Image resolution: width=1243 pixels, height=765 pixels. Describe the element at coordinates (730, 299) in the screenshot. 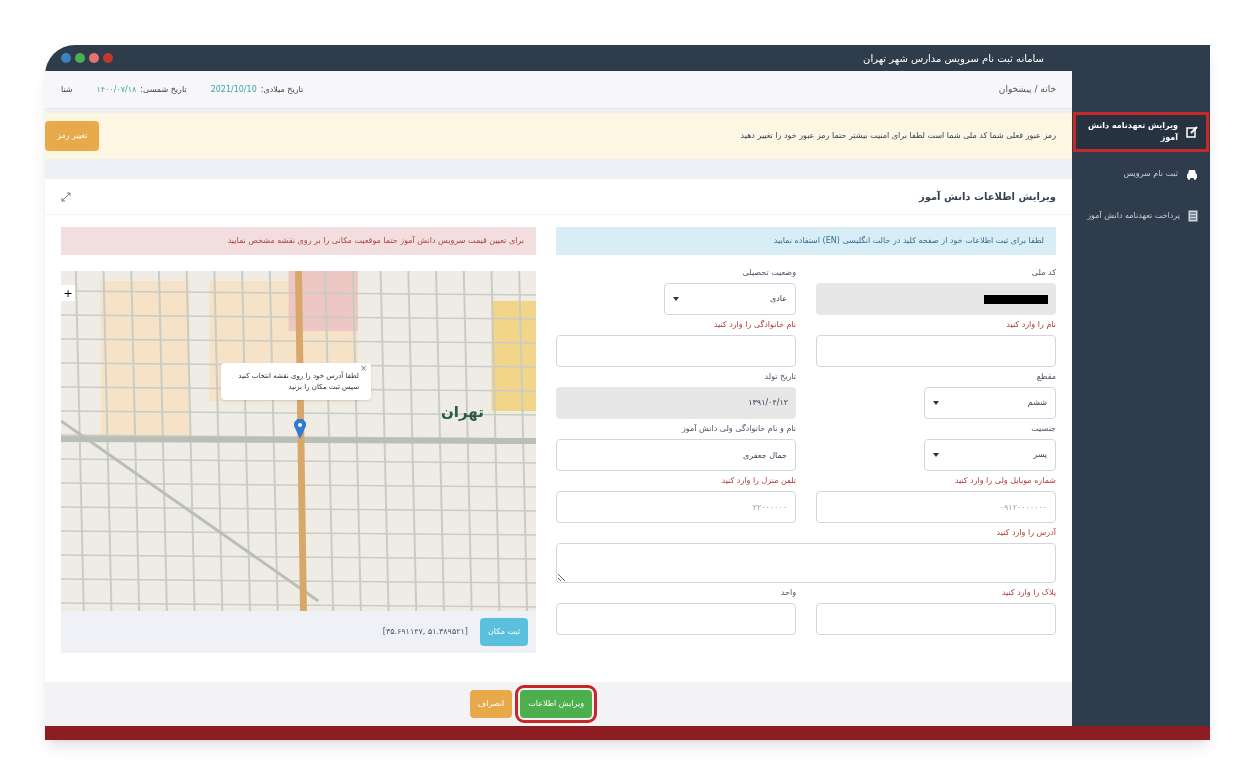

I see `select-field: عادی` at that location.